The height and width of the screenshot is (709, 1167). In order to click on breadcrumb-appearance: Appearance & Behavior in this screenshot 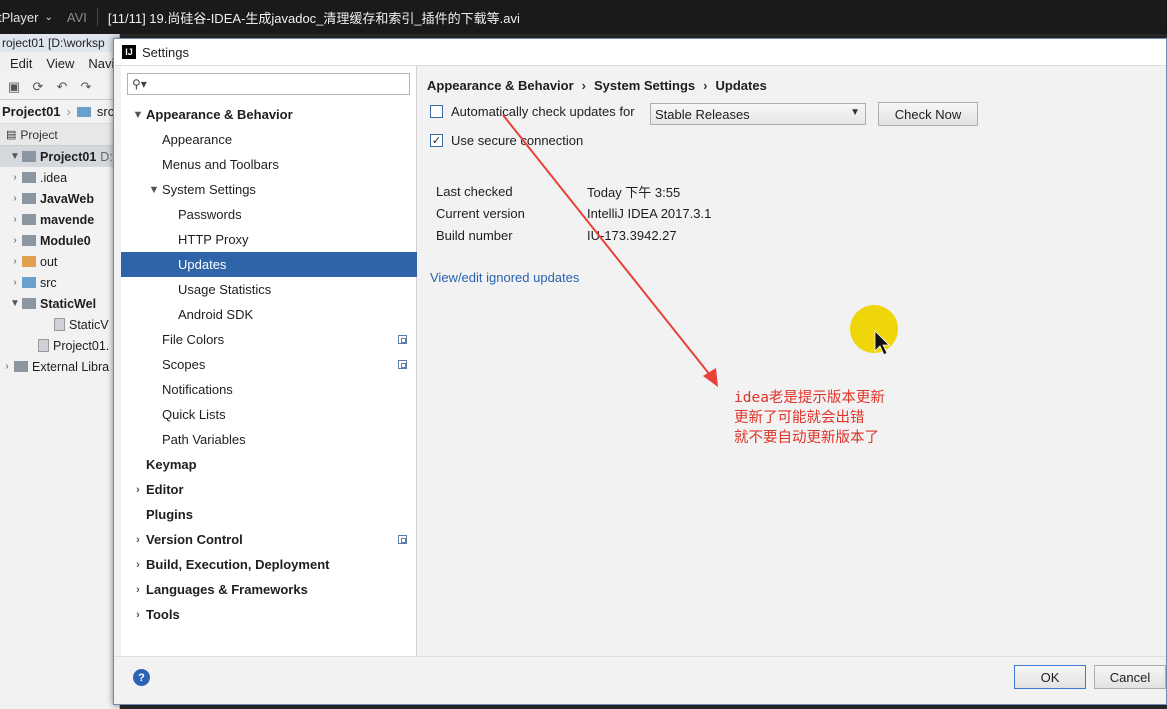, I will do `click(500, 85)`.